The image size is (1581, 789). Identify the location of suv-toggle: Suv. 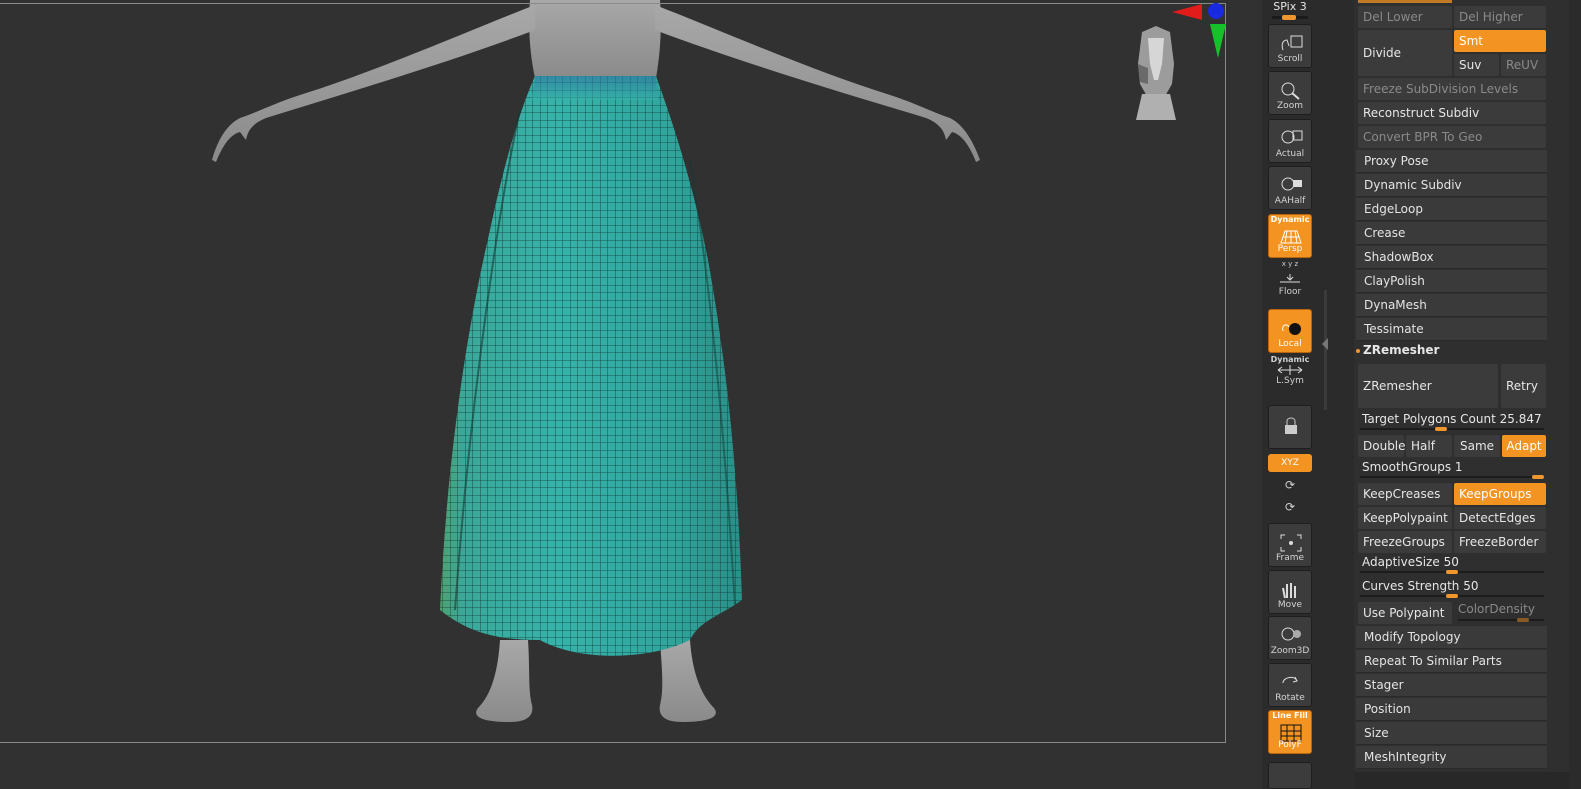
(1476, 65).